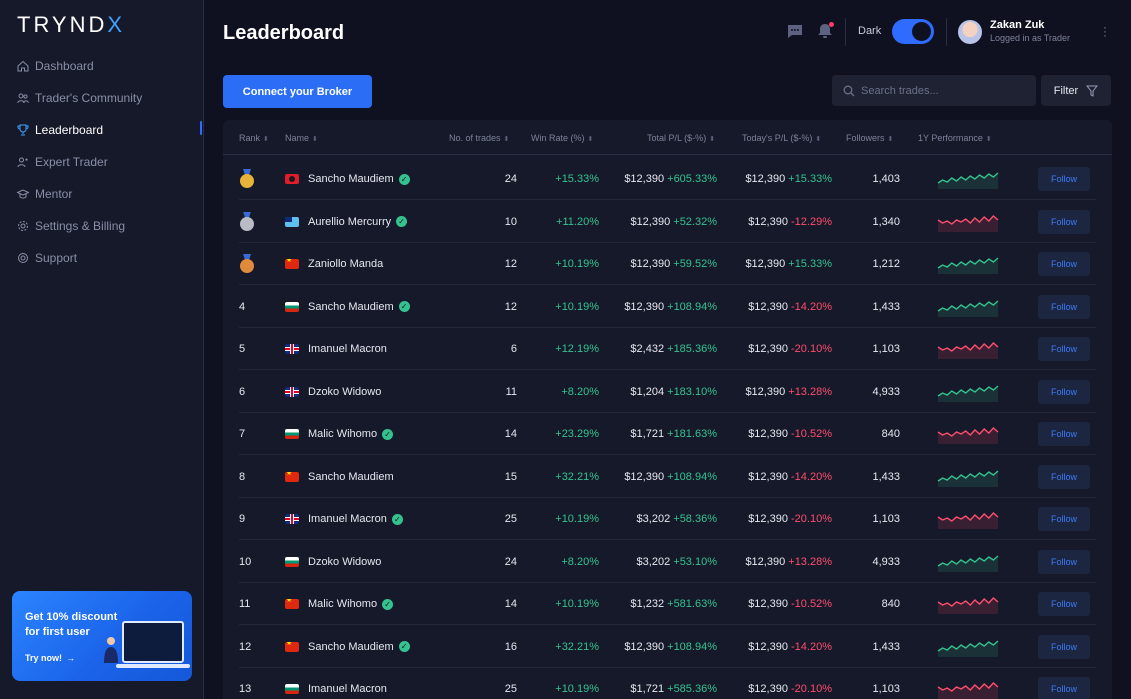  What do you see at coordinates (890, 604) in the screenshot?
I see `followers-count: 840` at bounding box center [890, 604].